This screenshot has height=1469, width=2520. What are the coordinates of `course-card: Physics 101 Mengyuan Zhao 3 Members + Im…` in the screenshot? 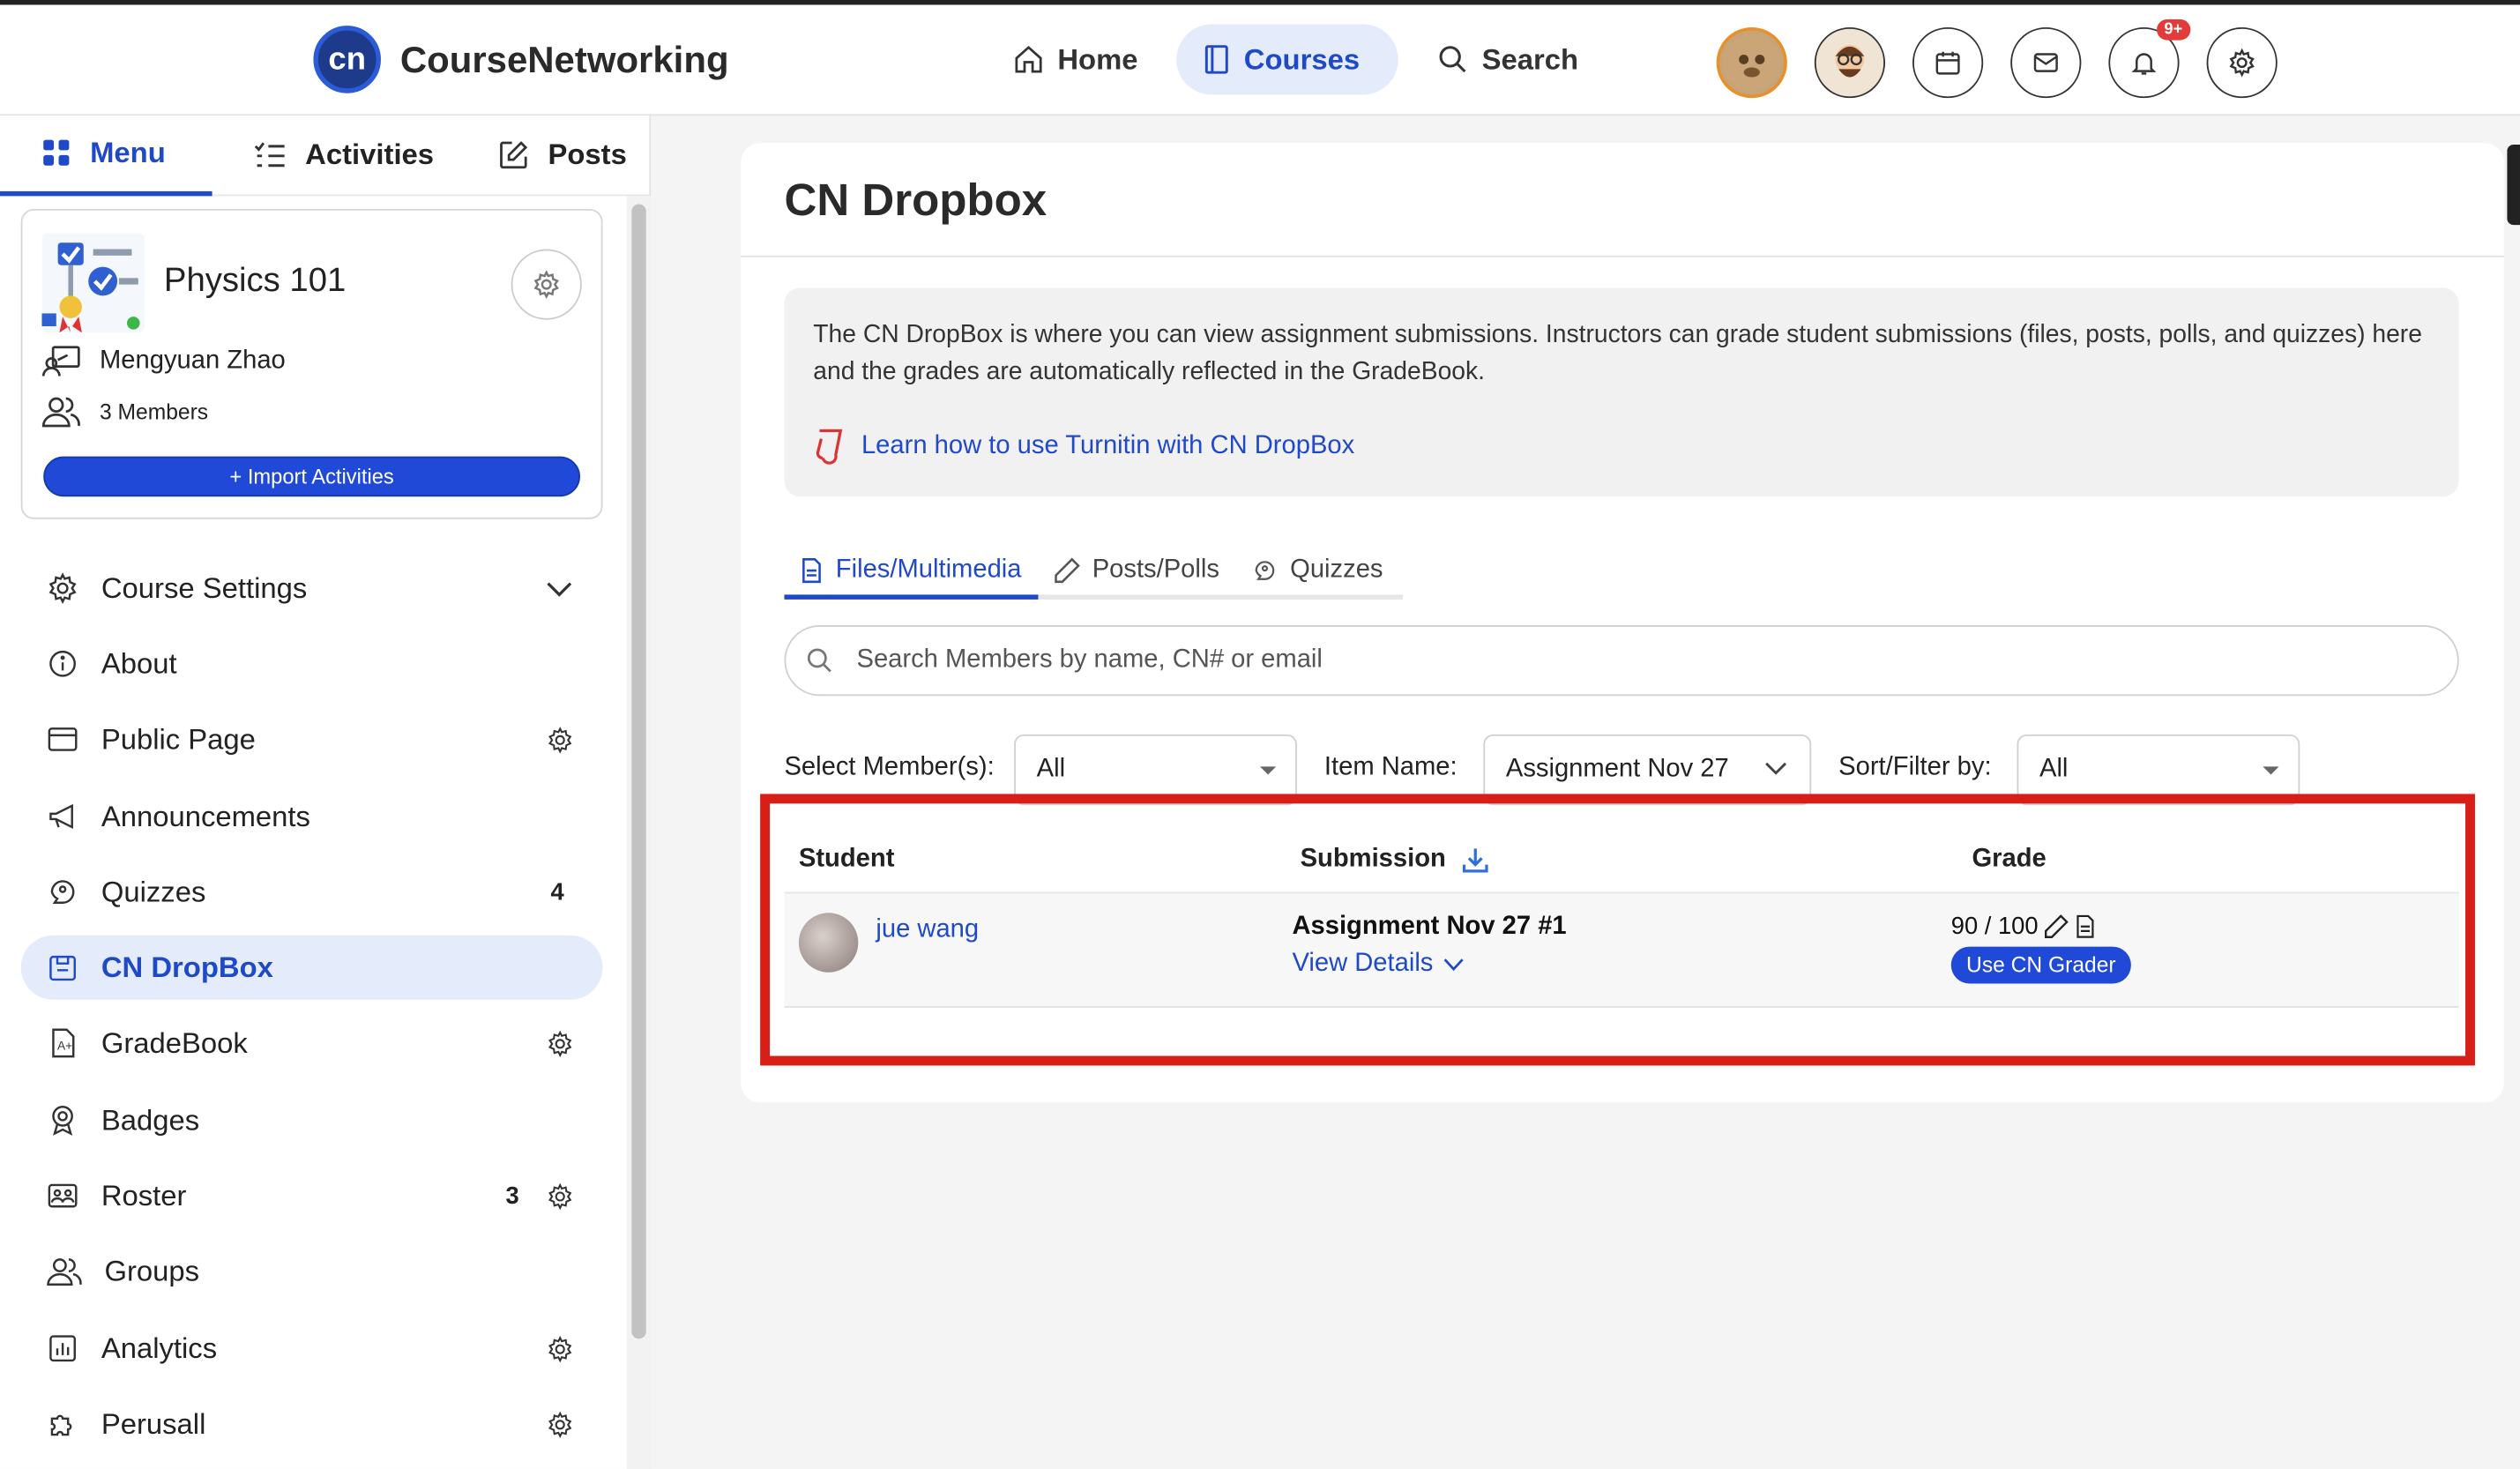 It's located at (311, 363).